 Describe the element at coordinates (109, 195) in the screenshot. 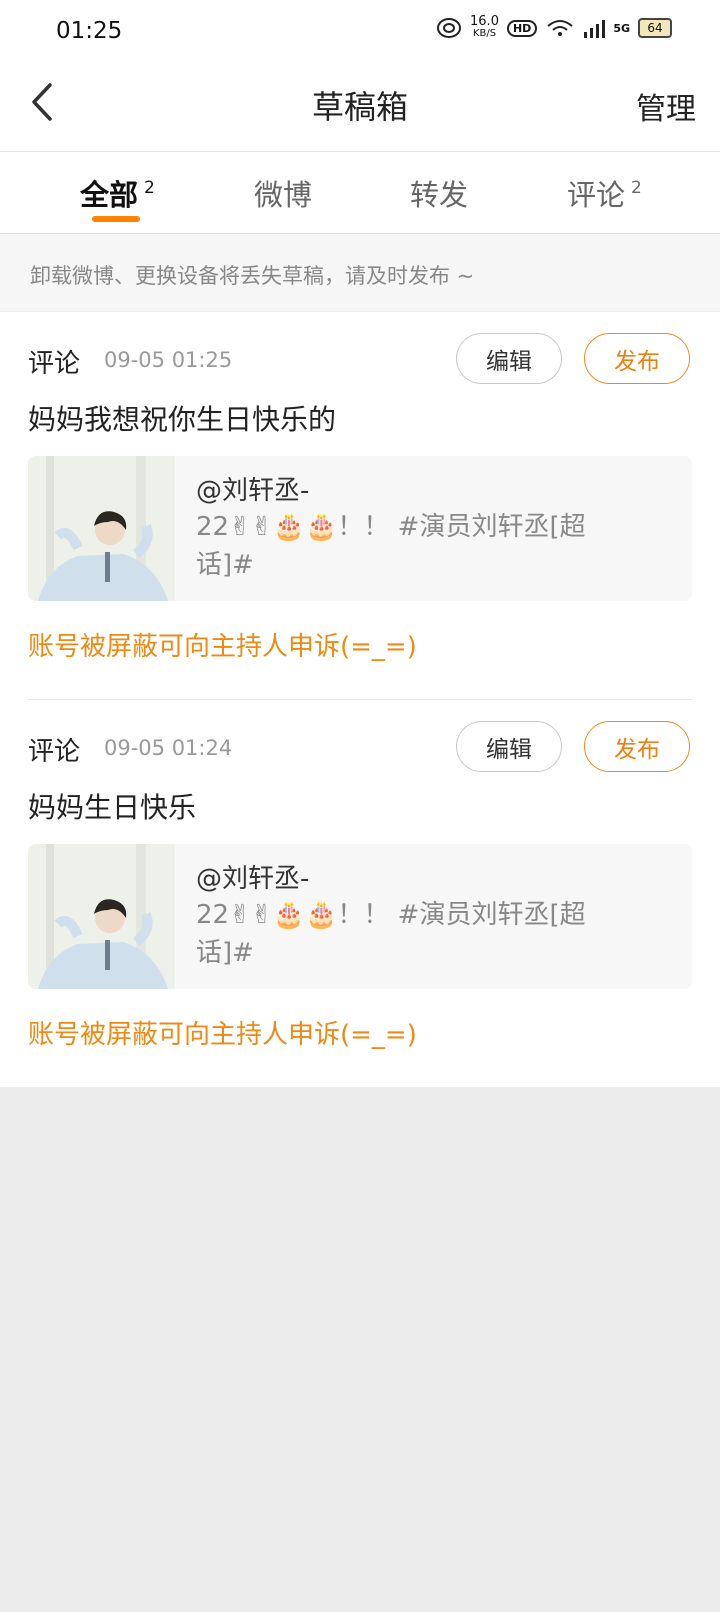

I see `tab-label: 全部` at that location.